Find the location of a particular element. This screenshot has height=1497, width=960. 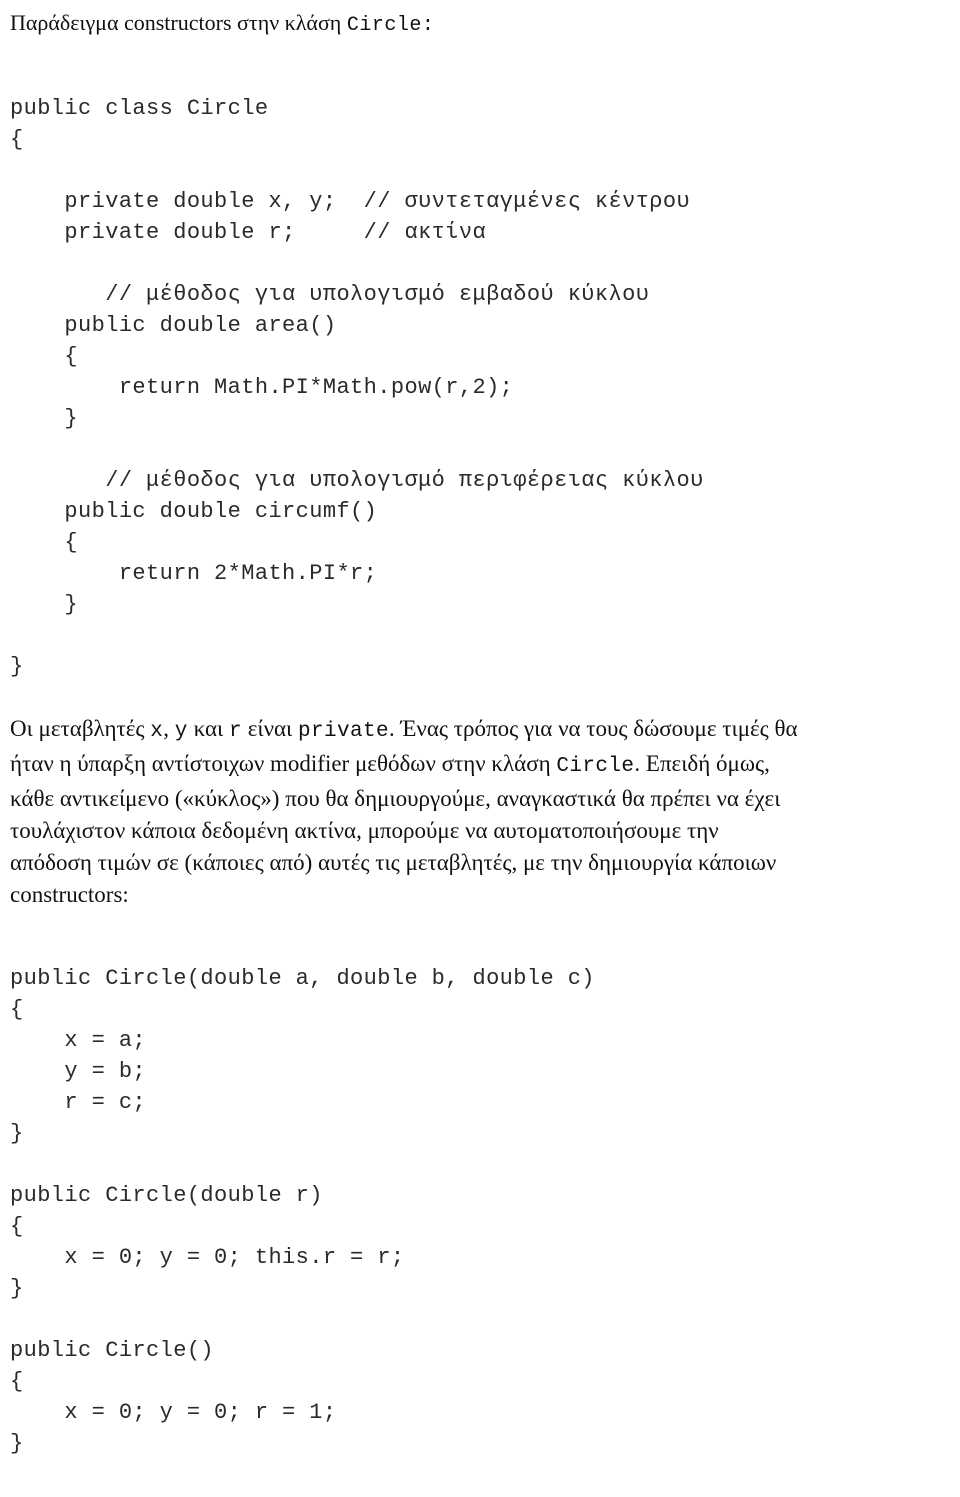

inline-code-y: y is located at coordinates (181, 731).